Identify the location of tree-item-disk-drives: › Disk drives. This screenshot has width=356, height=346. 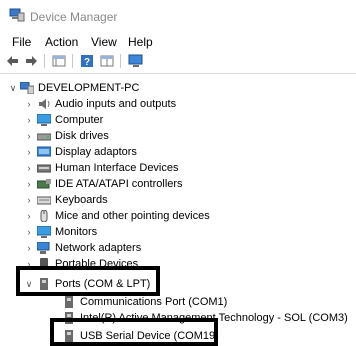
(178, 136).